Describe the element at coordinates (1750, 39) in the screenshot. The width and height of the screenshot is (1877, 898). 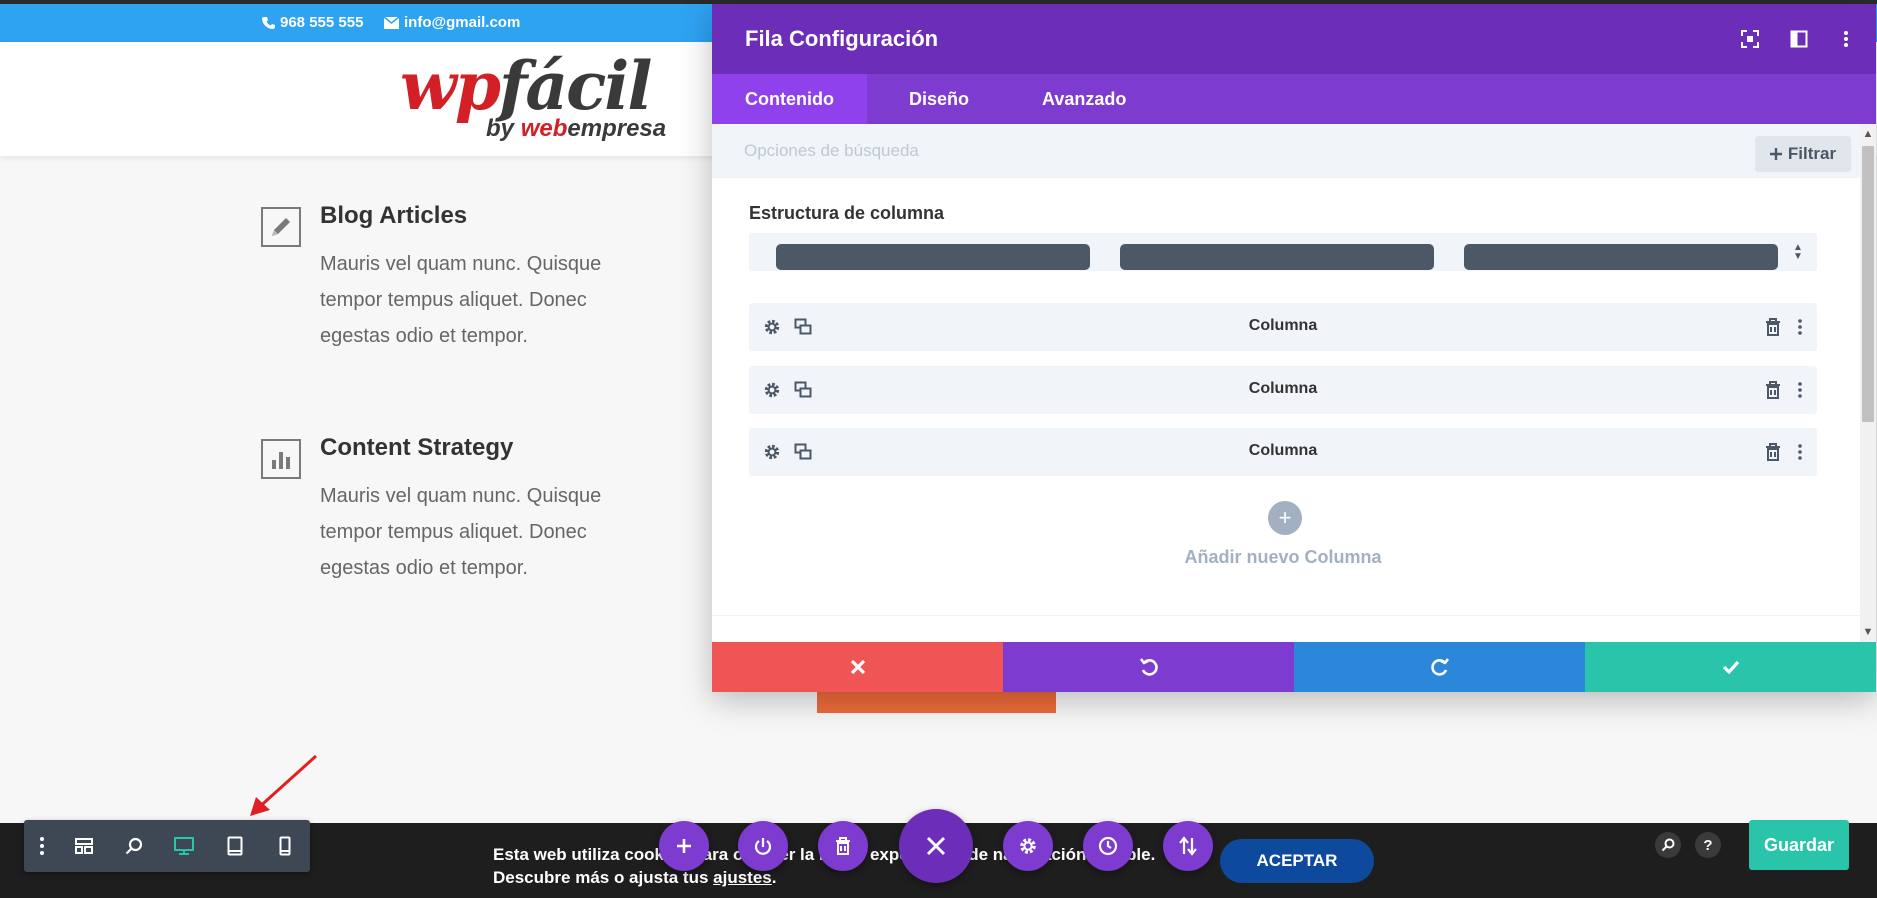
I see `fullscreen-icon` at that location.